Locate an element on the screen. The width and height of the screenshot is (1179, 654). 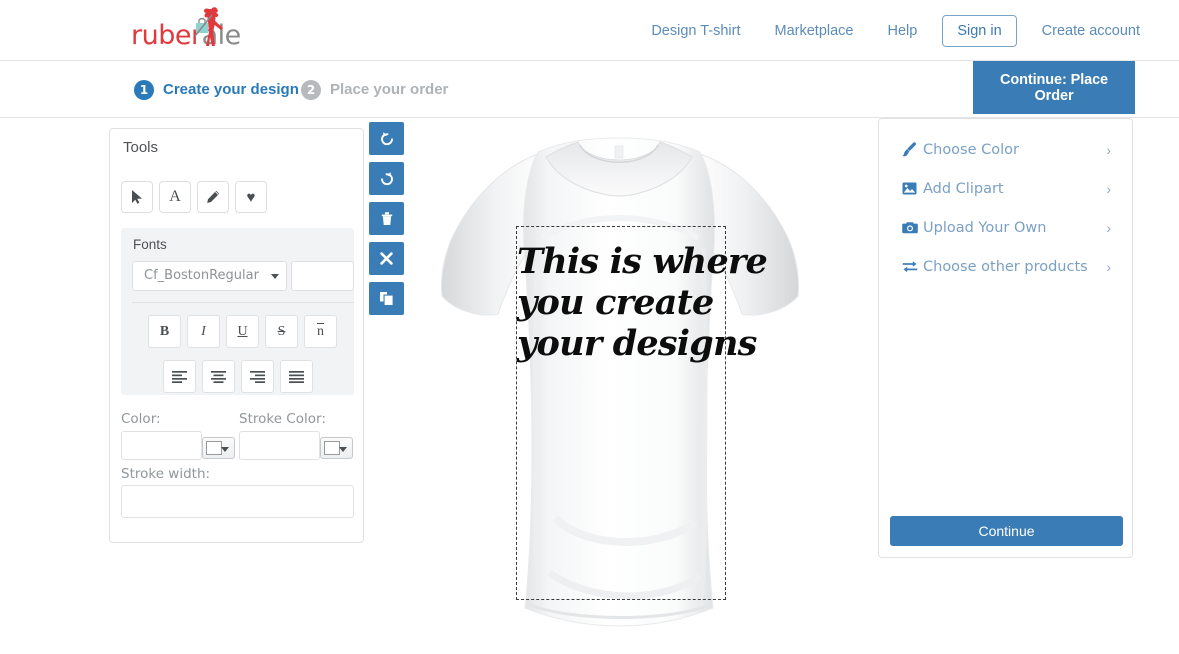
option-choose-color: Choose Color › is located at coordinates (1005, 149).